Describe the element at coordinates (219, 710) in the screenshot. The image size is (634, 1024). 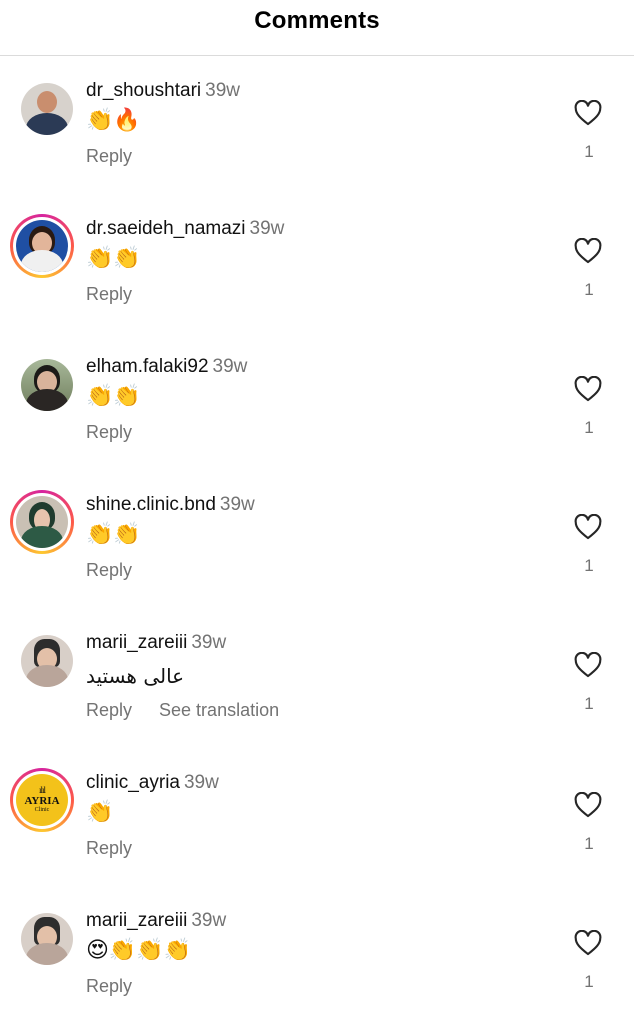
I see `see-translation-button: See translation` at that location.